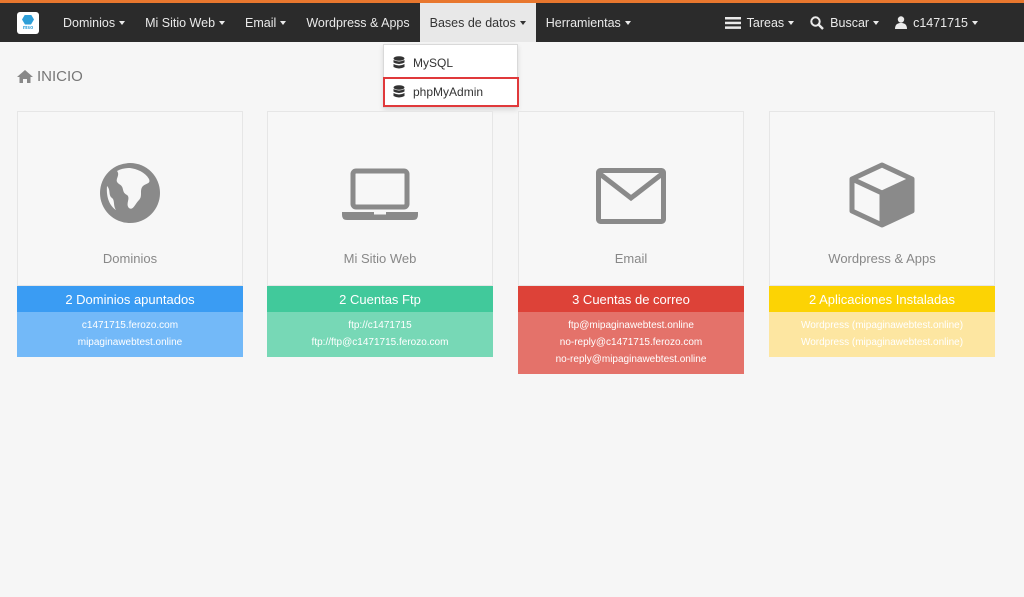 The width and height of the screenshot is (1024, 597). I want to click on search-icon, so click(817, 22).